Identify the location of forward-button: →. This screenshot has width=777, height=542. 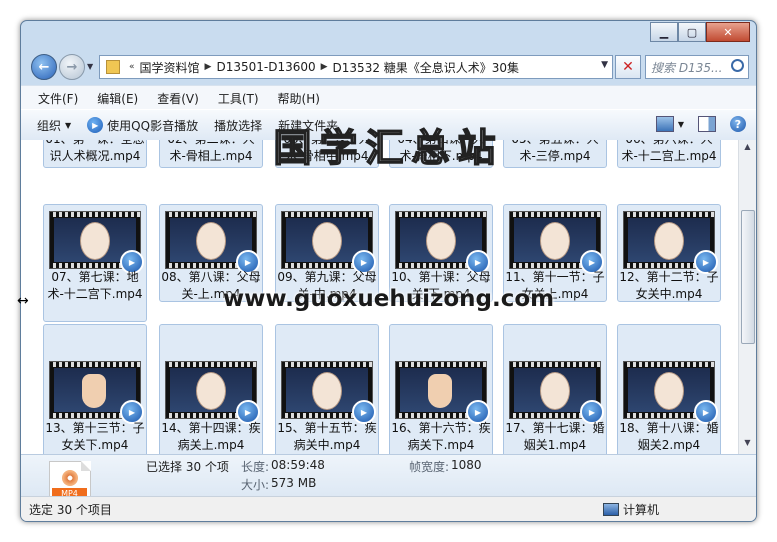
(72, 67).